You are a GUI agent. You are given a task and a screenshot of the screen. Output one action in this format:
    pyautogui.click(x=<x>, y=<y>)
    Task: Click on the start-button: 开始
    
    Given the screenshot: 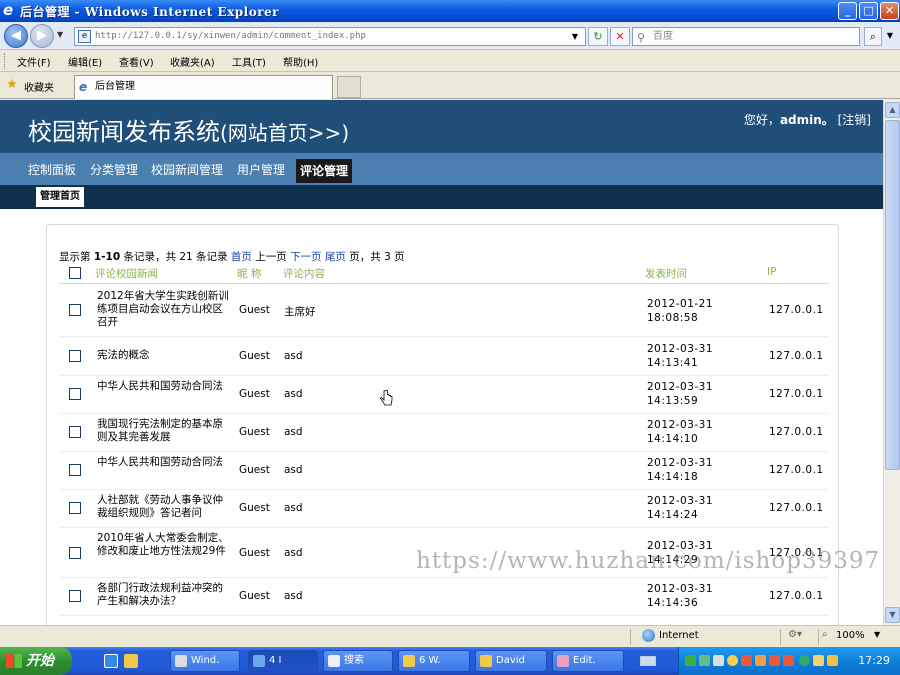 What is the action you would take?
    pyautogui.click(x=36, y=661)
    